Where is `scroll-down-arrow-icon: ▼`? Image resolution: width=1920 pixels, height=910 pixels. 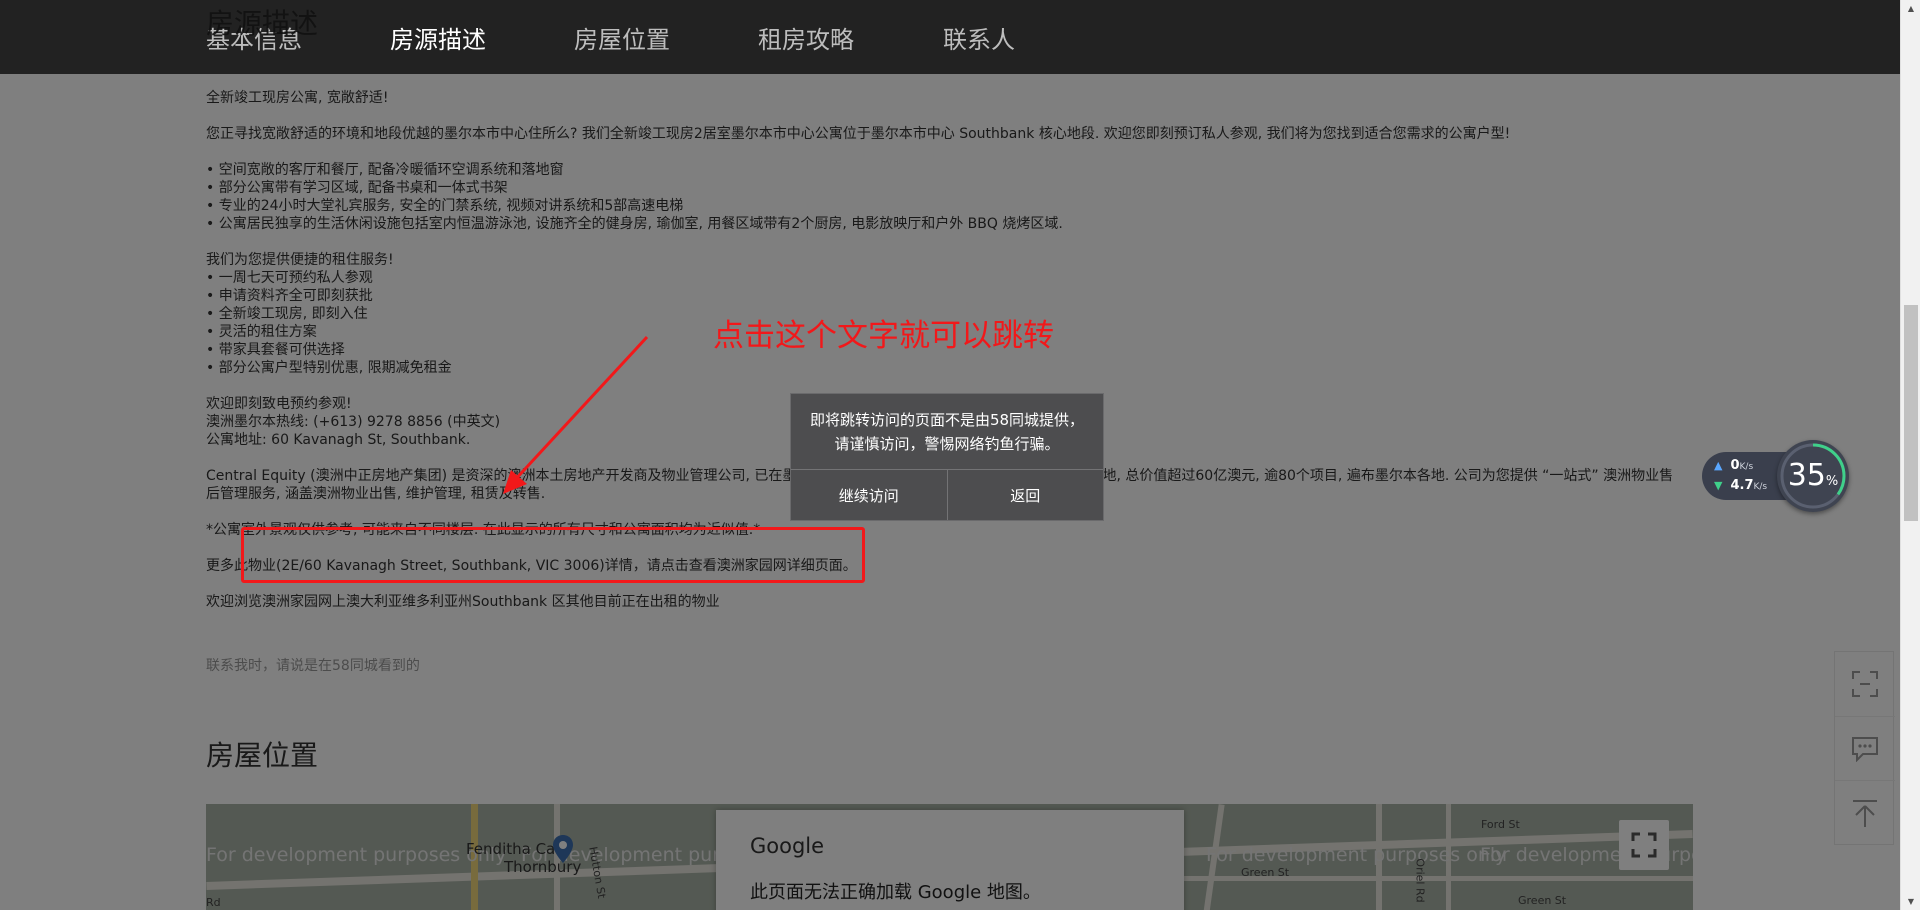 scroll-down-arrow-icon: ▼ is located at coordinates (1910, 901).